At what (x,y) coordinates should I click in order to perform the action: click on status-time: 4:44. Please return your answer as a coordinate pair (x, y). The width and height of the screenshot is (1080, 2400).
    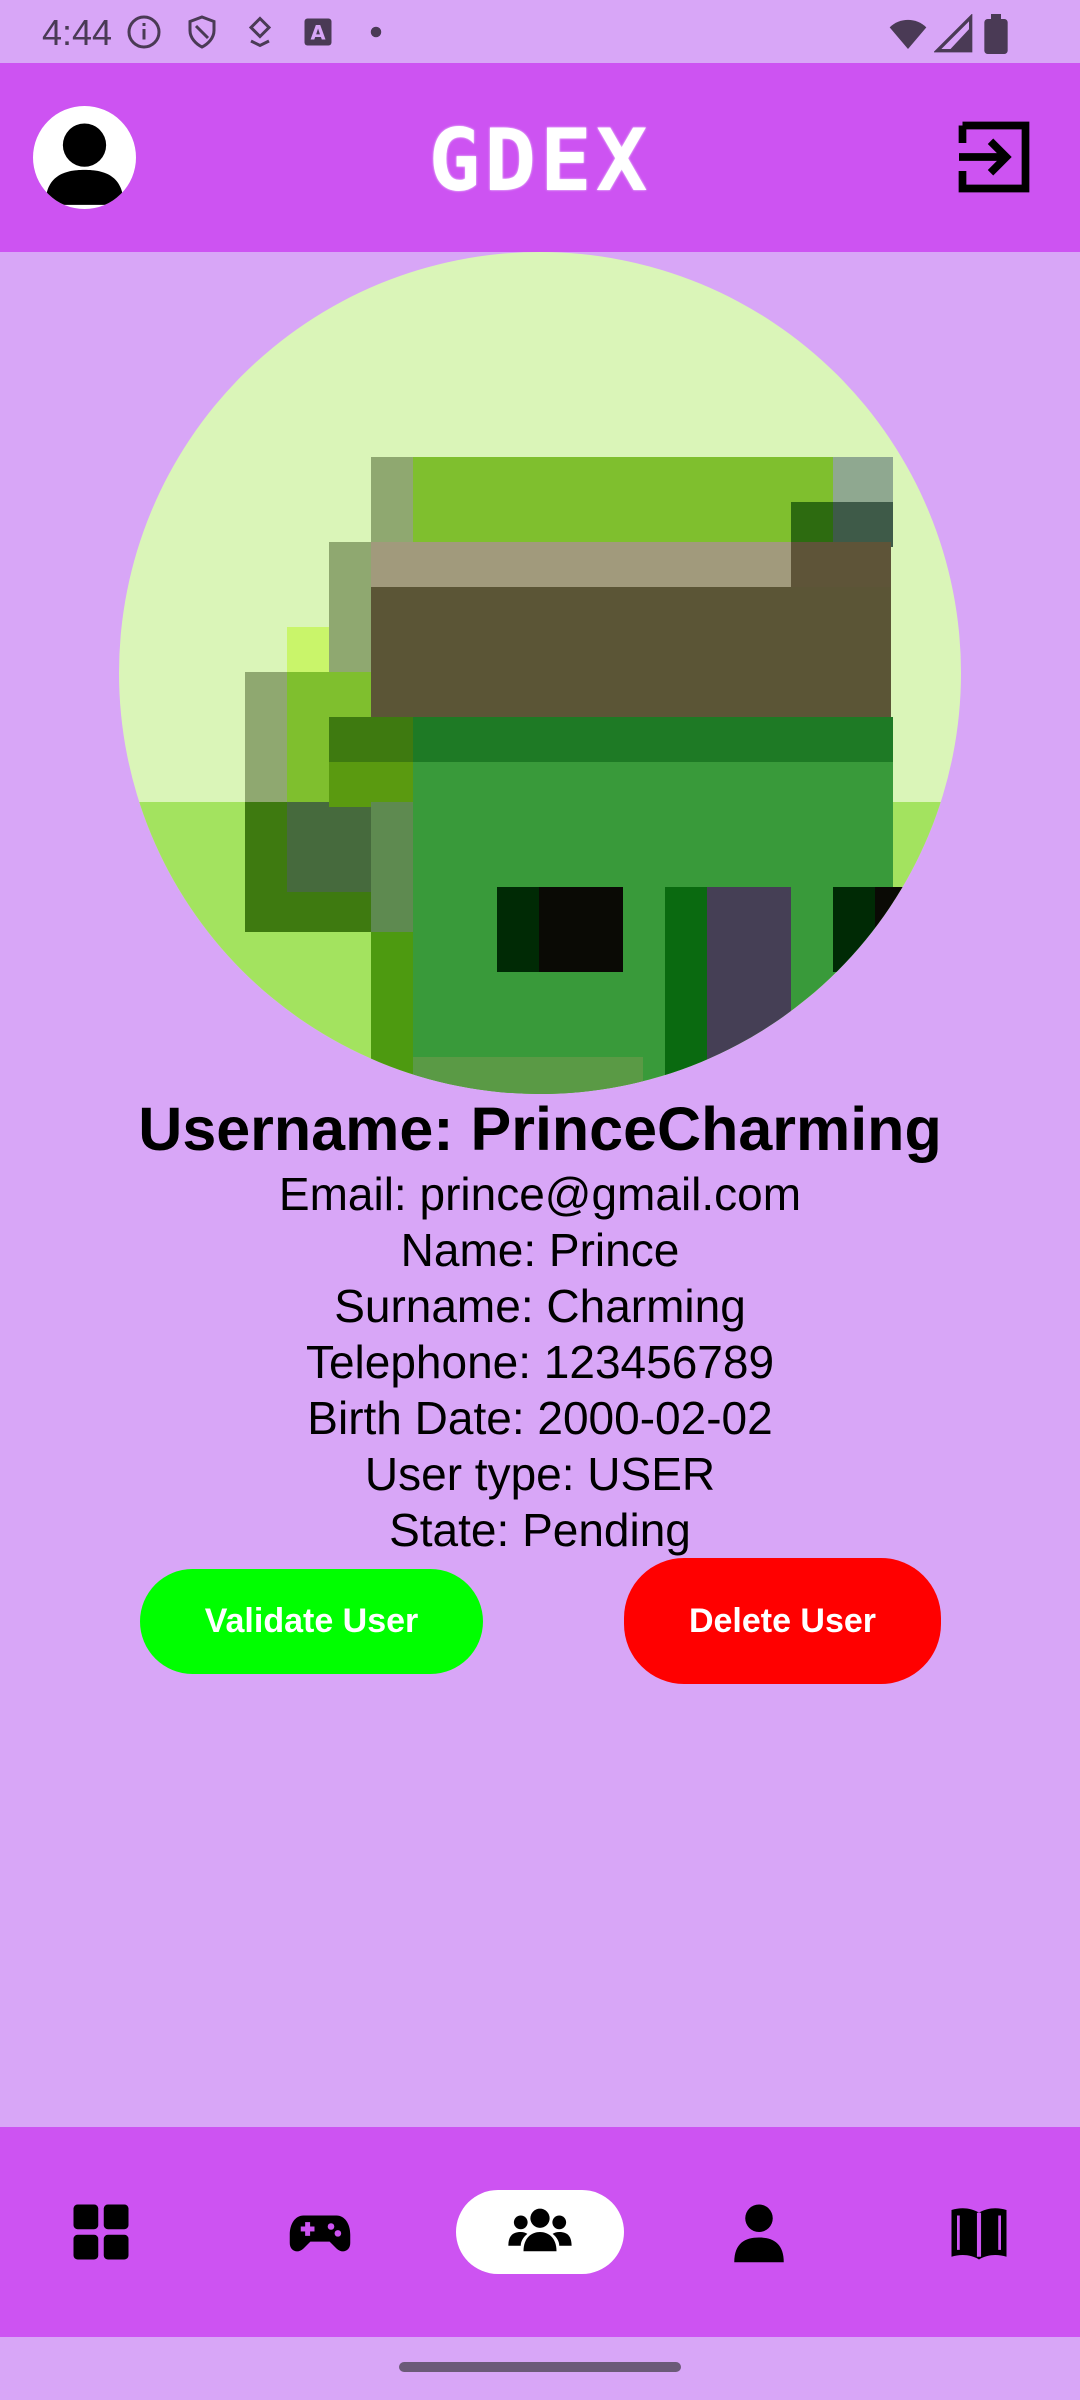
    Looking at the image, I should click on (77, 32).